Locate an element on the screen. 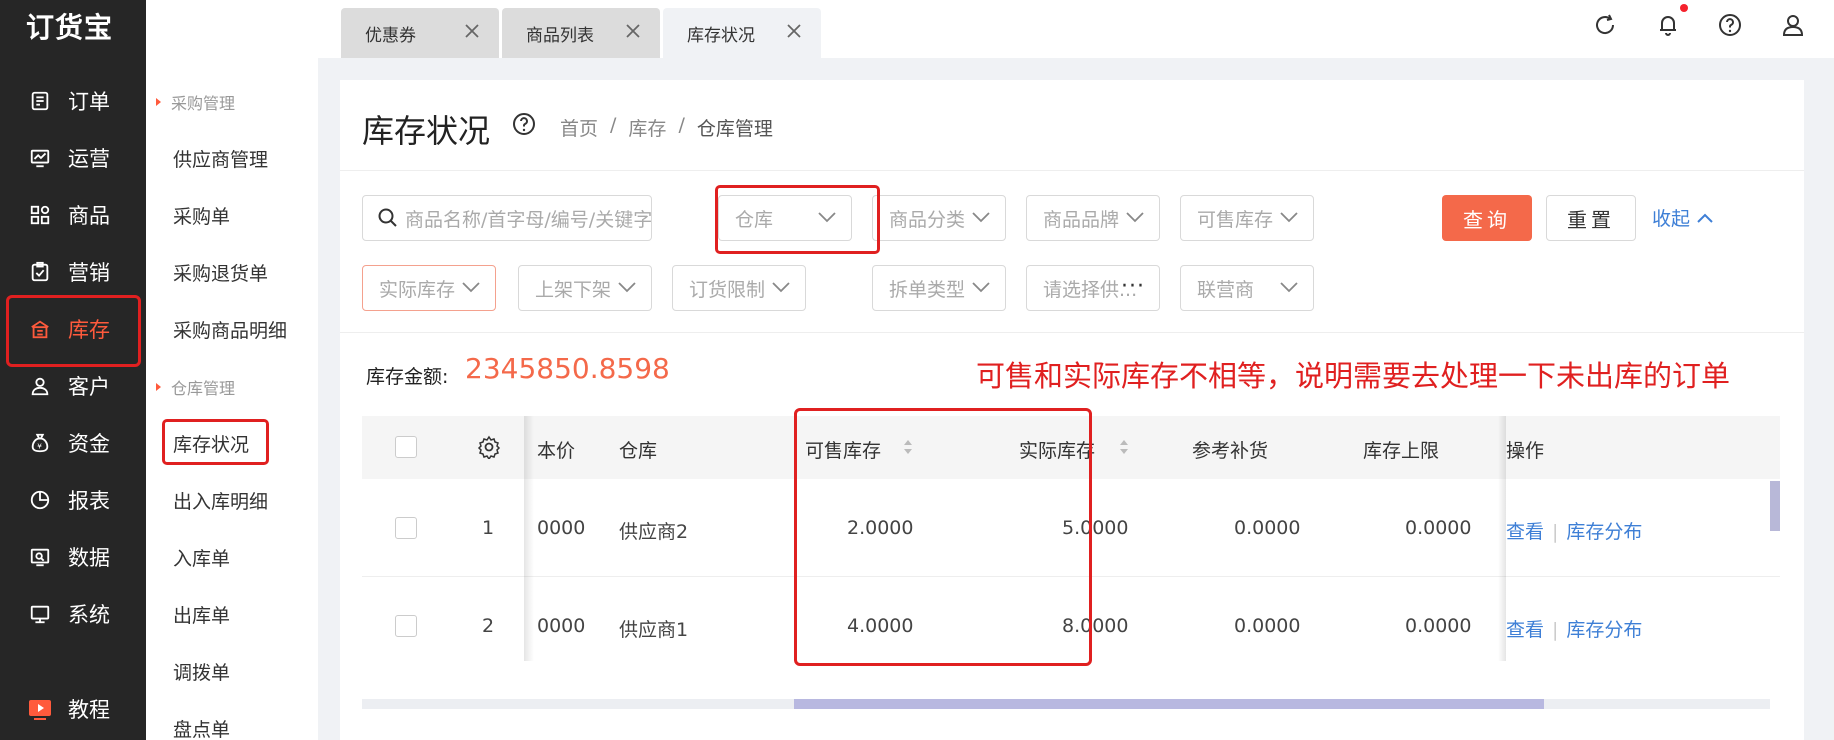 This screenshot has height=740, width=1834. sidebar-item-order: 订单 is located at coordinates (73, 100).